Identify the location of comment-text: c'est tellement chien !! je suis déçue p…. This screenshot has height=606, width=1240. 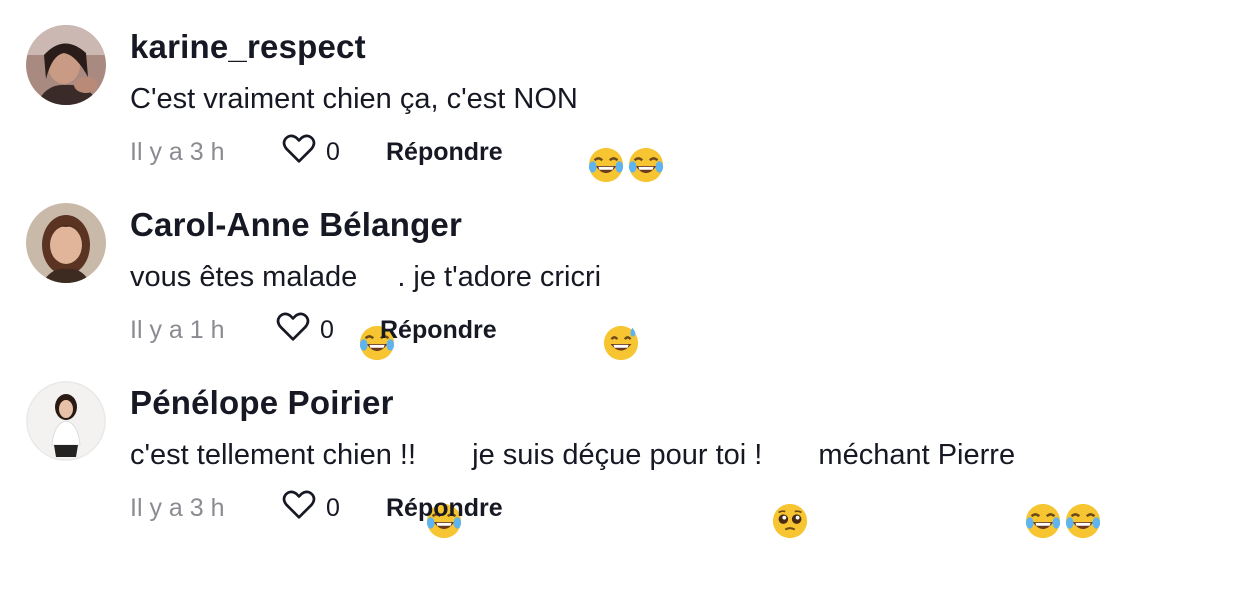
(616, 487).